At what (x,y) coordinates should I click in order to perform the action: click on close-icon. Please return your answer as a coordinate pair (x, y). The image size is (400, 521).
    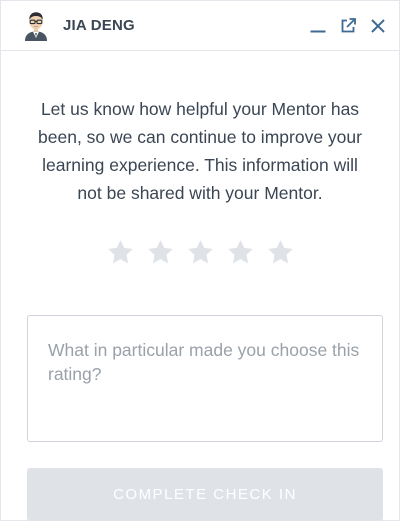
    Looking at the image, I should click on (378, 25).